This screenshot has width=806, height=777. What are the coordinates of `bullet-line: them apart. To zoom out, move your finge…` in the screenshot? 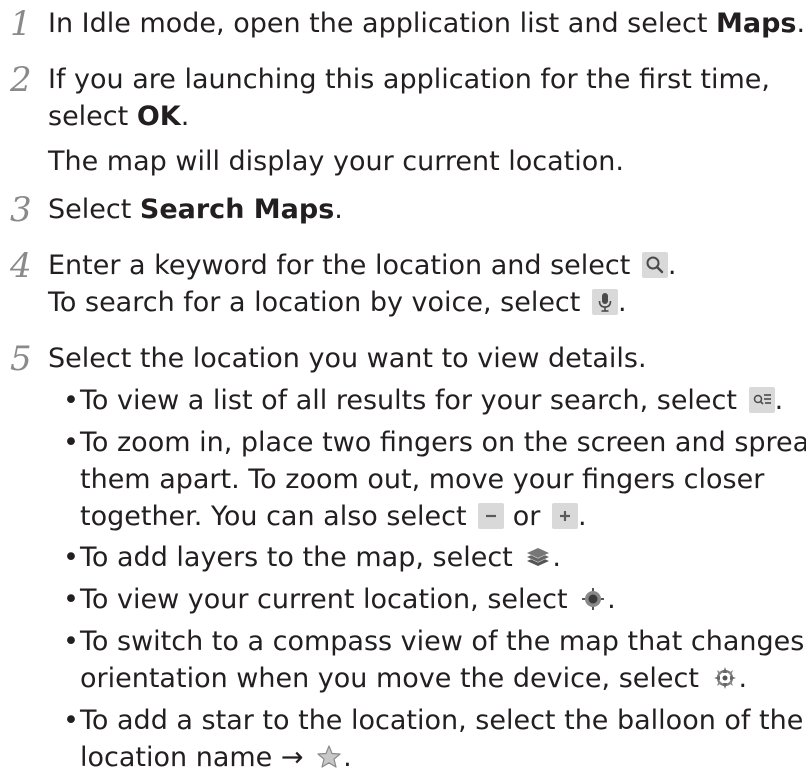 It's located at (422, 480).